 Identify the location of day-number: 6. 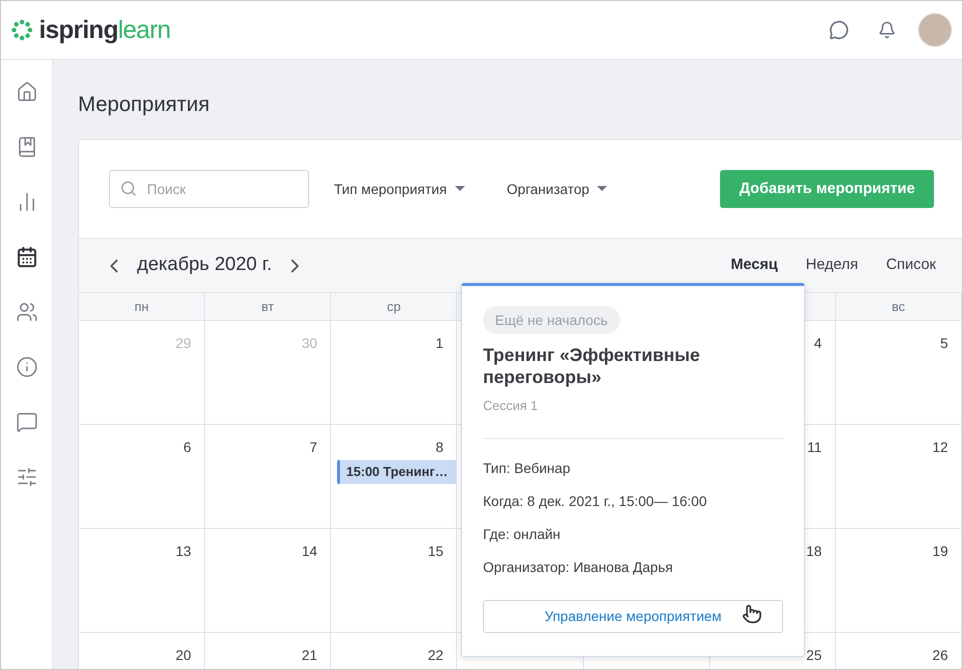
(187, 447).